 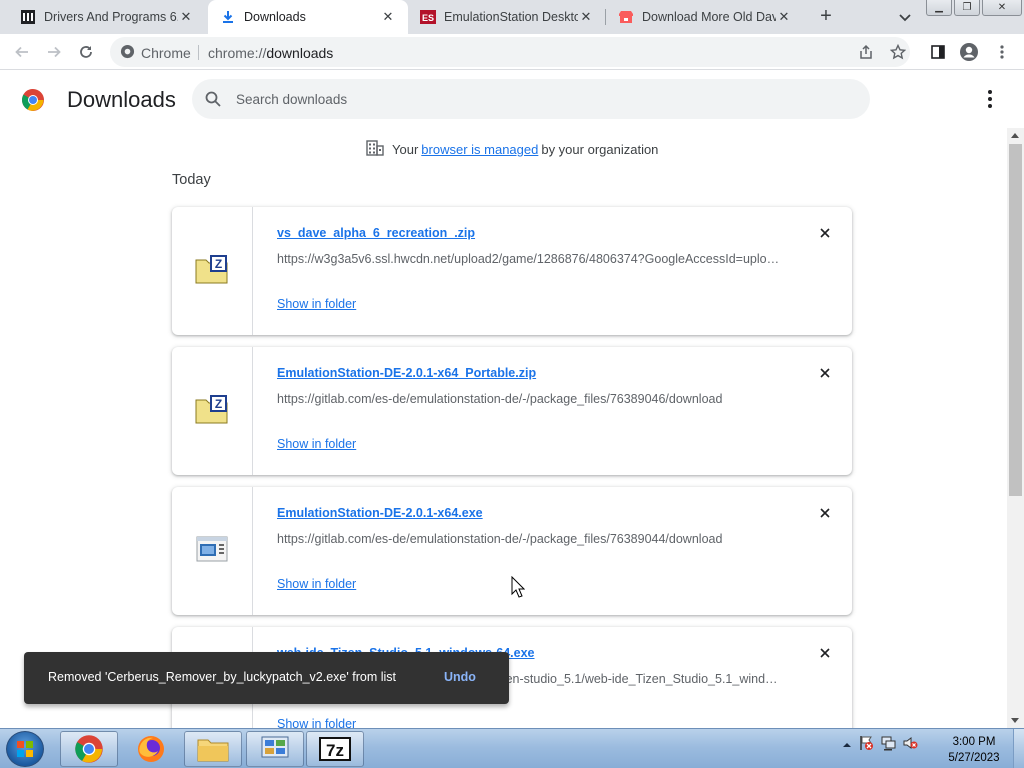 I want to click on undo-button: Undo, so click(x=460, y=677).